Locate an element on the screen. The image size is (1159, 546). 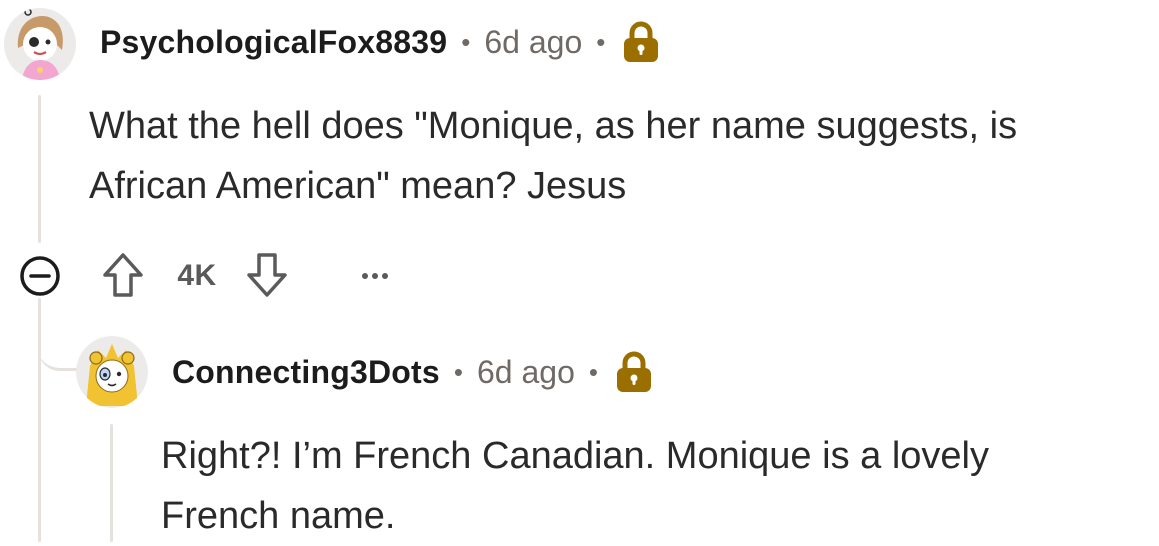
upvote-button is located at coordinates (123, 275).